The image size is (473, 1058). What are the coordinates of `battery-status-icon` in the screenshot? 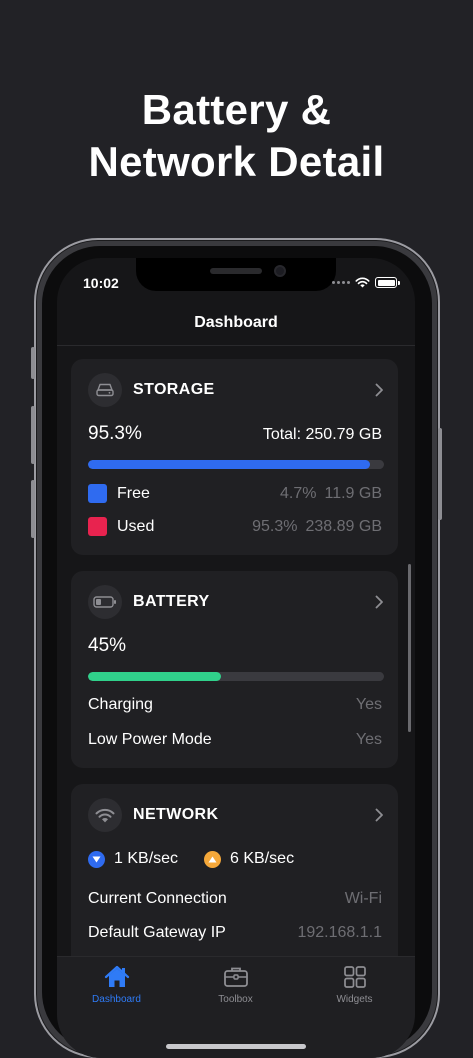 It's located at (387, 282).